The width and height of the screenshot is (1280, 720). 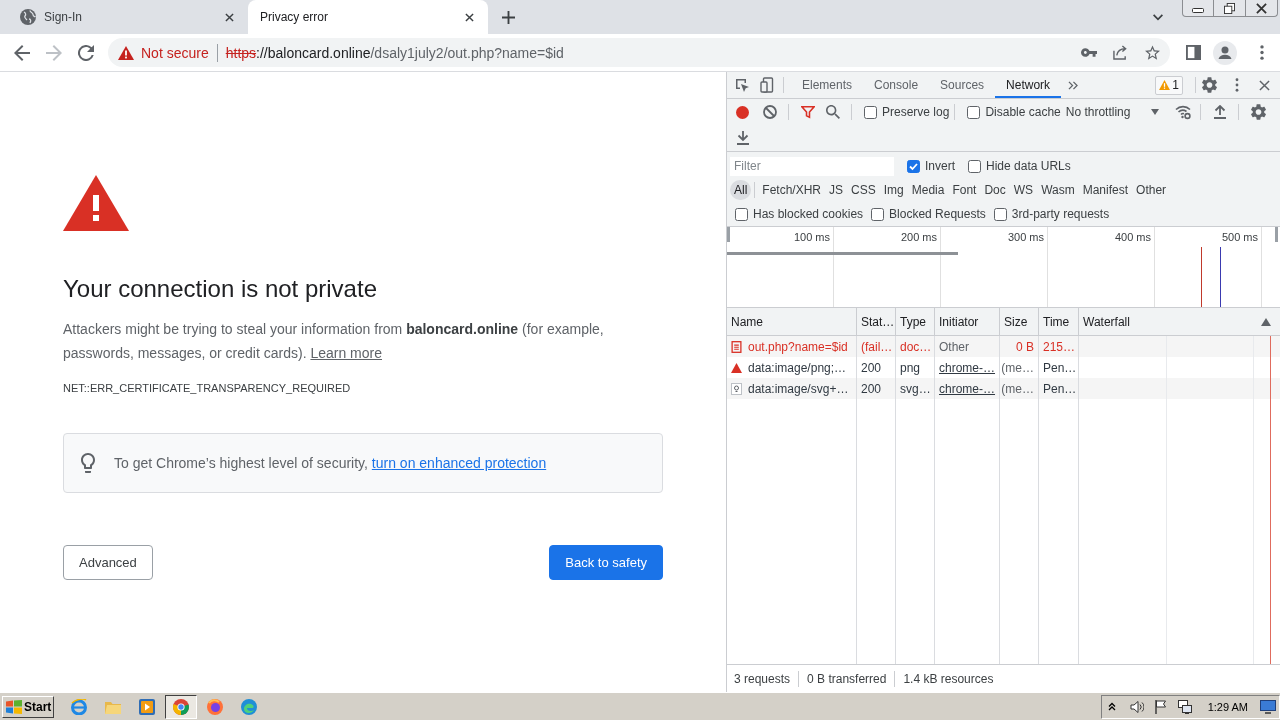 What do you see at coordinates (896, 85) in the screenshot?
I see `devtools-tab: Console` at bounding box center [896, 85].